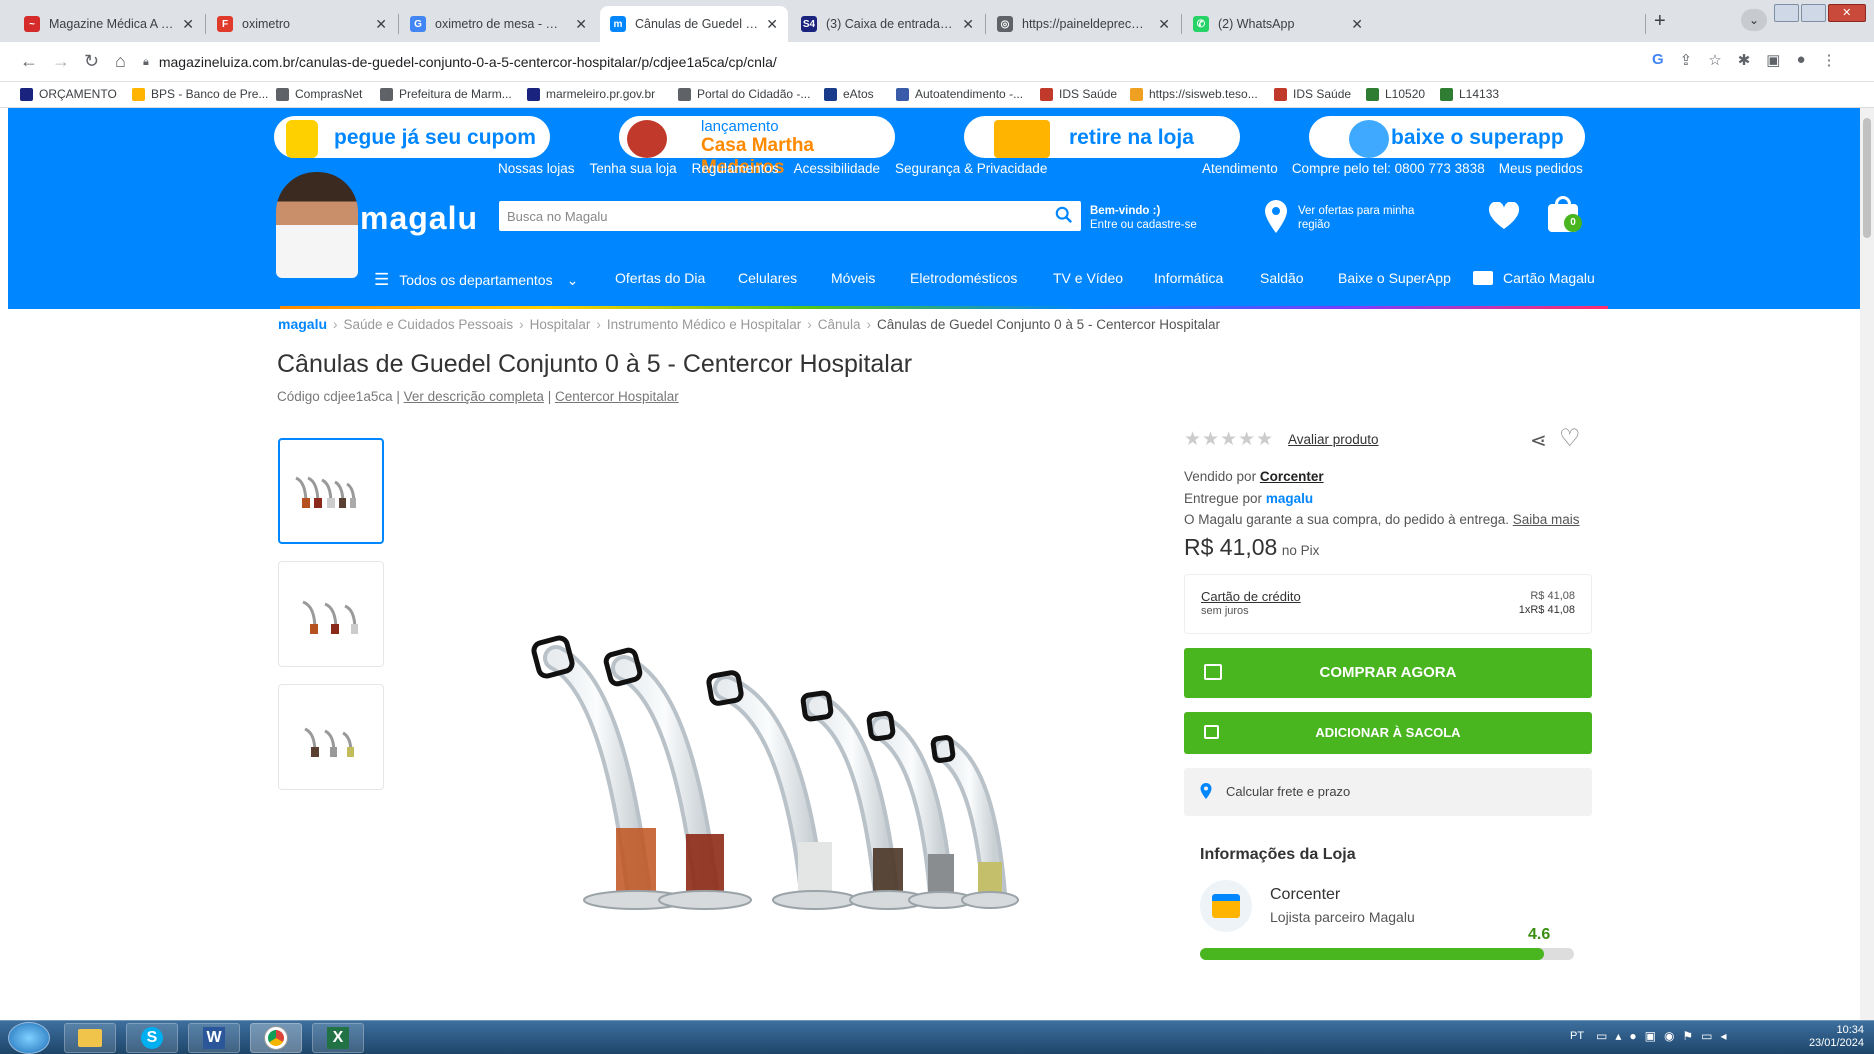 This screenshot has height=1054, width=1874. What do you see at coordinates (1660, 21) in the screenshot?
I see `new-tab-button: +` at bounding box center [1660, 21].